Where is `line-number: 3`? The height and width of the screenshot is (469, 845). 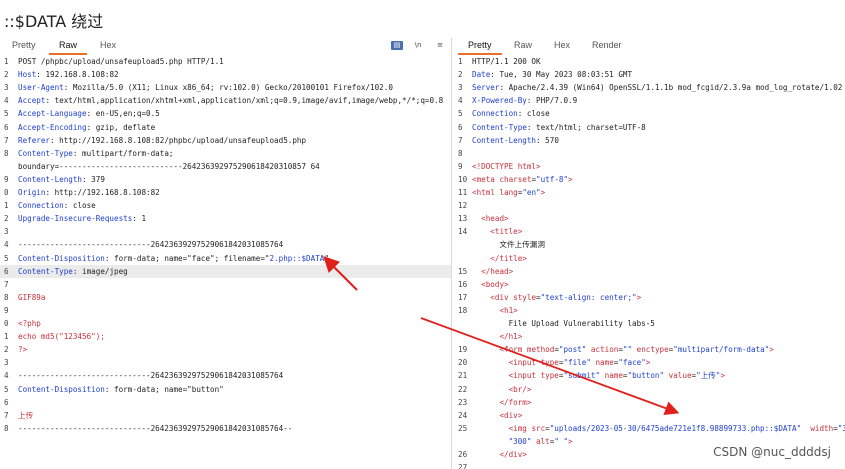
line-number: 3 is located at coordinates (460, 88).